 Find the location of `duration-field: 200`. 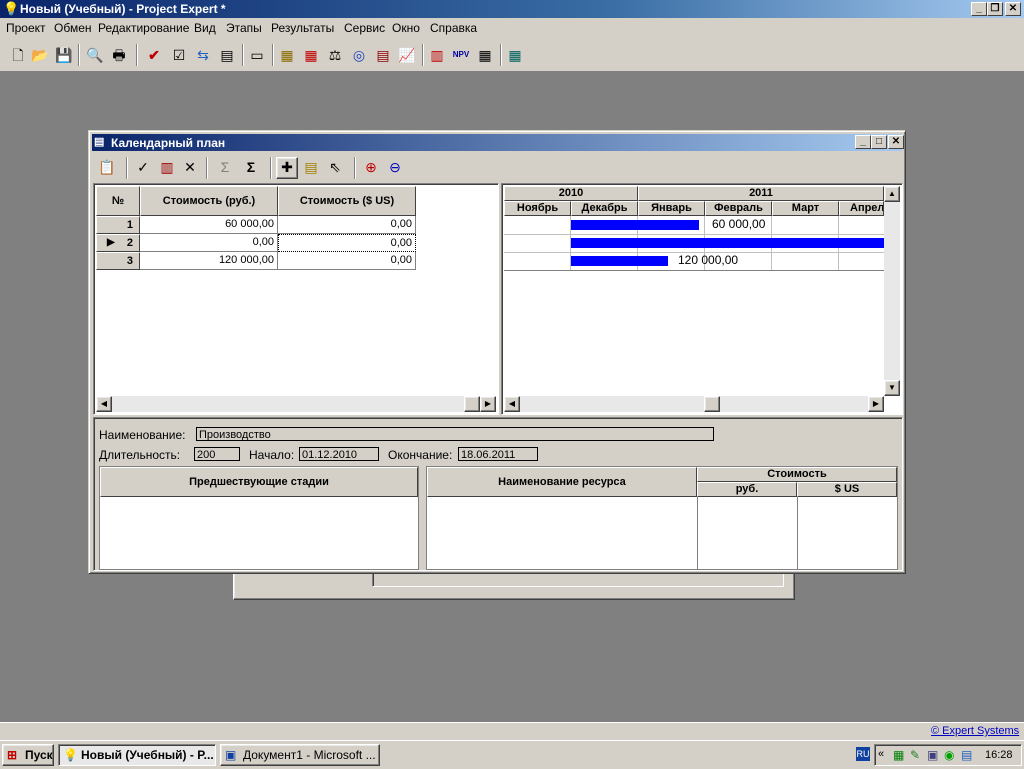

duration-field: 200 is located at coordinates (217, 454).